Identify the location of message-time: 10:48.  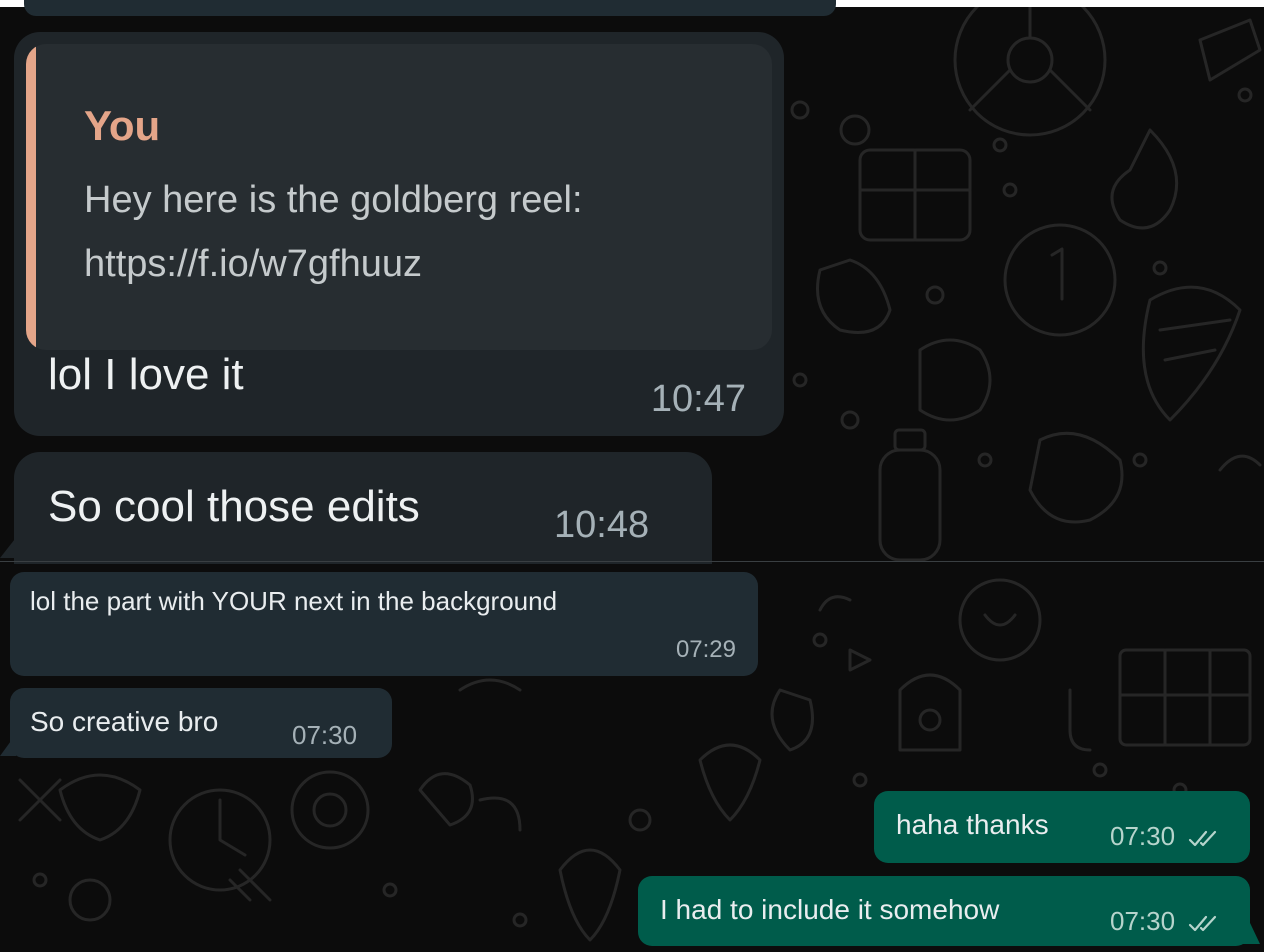
(602, 525).